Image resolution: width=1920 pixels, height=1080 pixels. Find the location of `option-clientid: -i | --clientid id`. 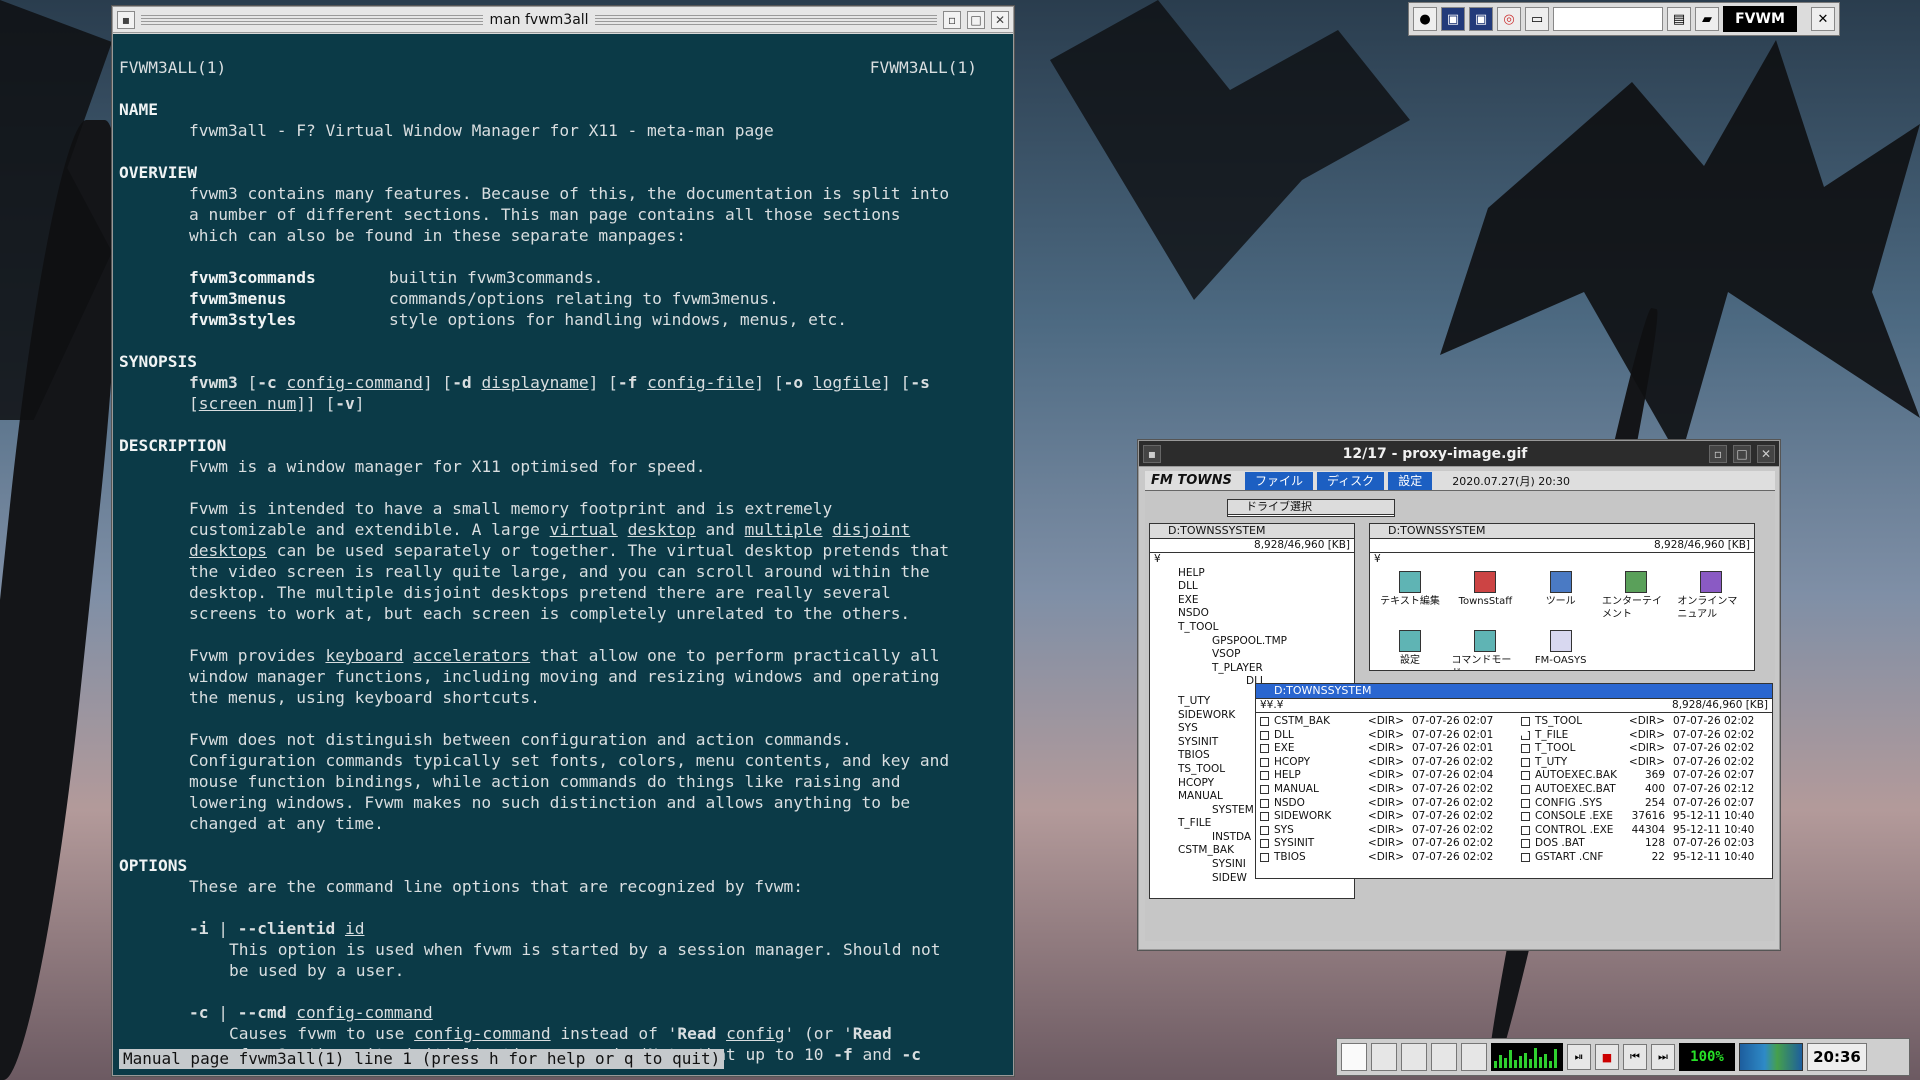

option-clientid: -i | --clientid id is located at coordinates (277, 928).